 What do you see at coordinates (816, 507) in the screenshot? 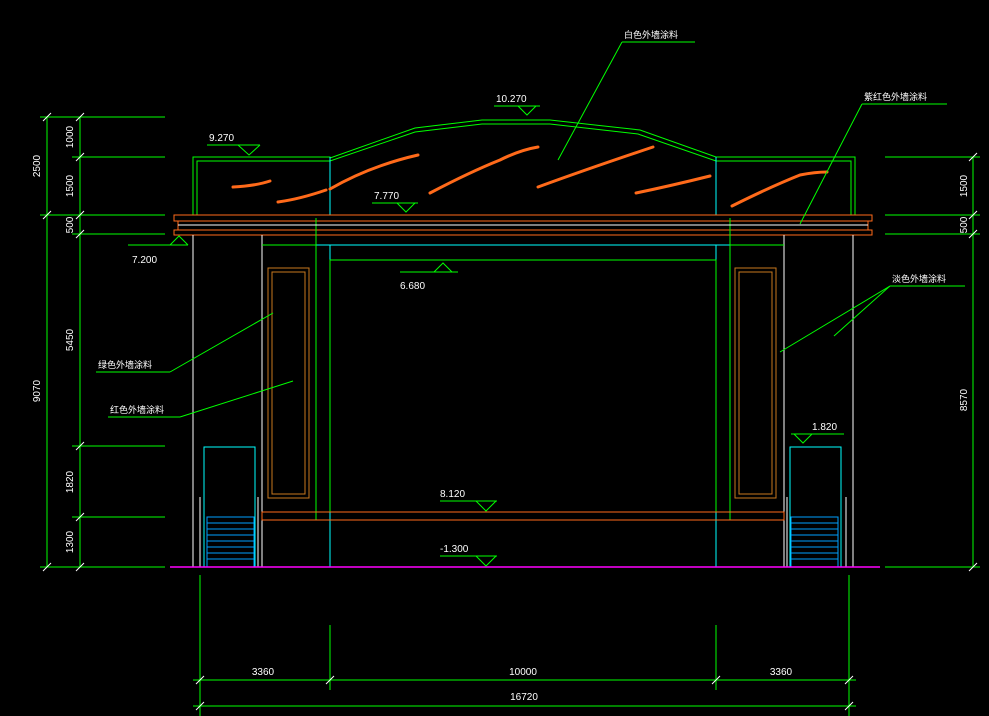
I see `right-door` at bounding box center [816, 507].